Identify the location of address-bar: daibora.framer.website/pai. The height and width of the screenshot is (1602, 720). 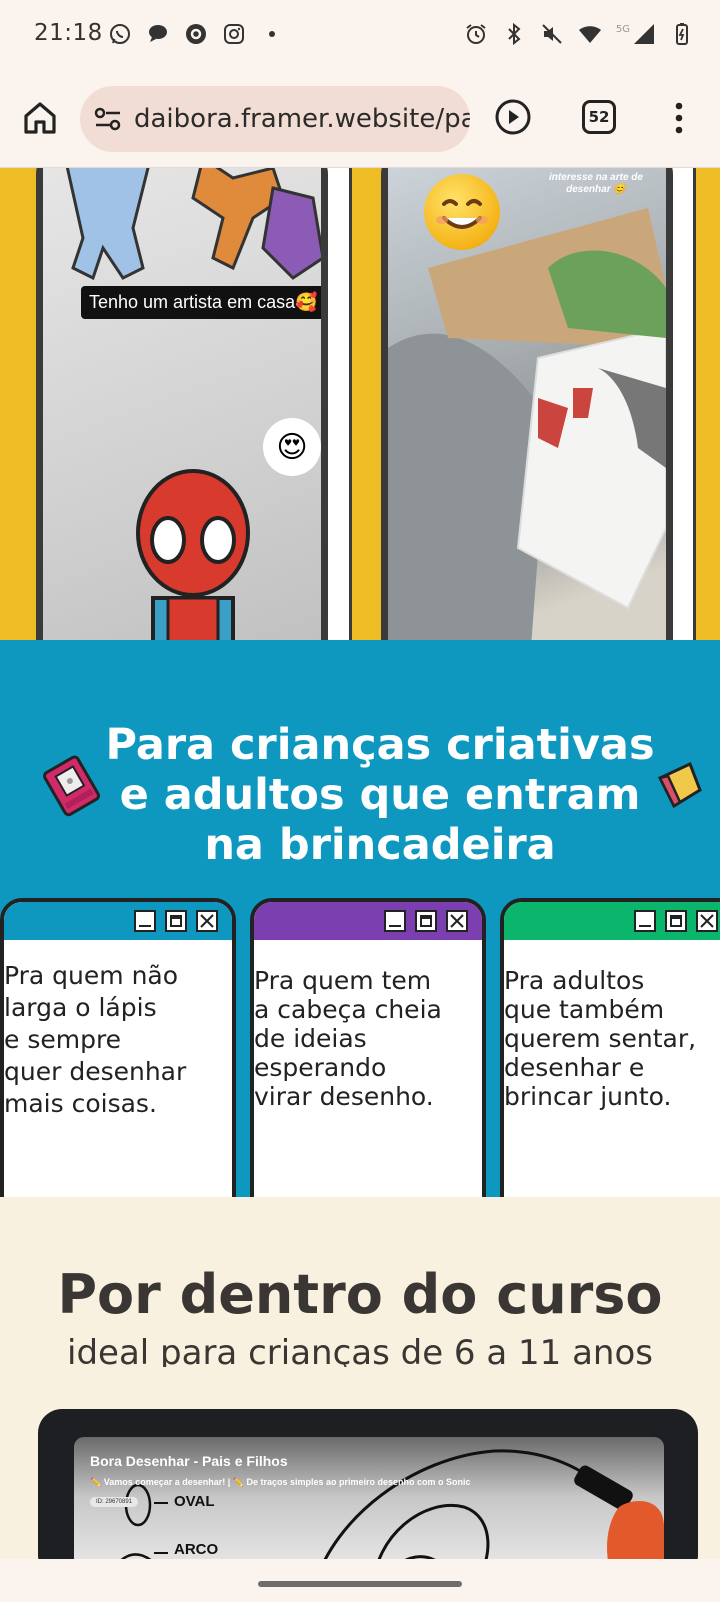
(275, 119).